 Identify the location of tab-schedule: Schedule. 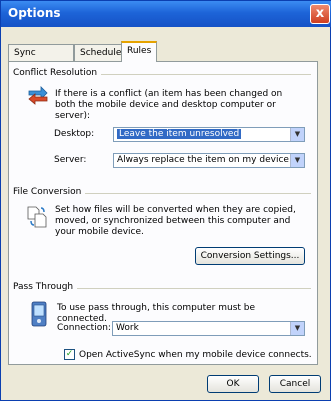
(98, 52).